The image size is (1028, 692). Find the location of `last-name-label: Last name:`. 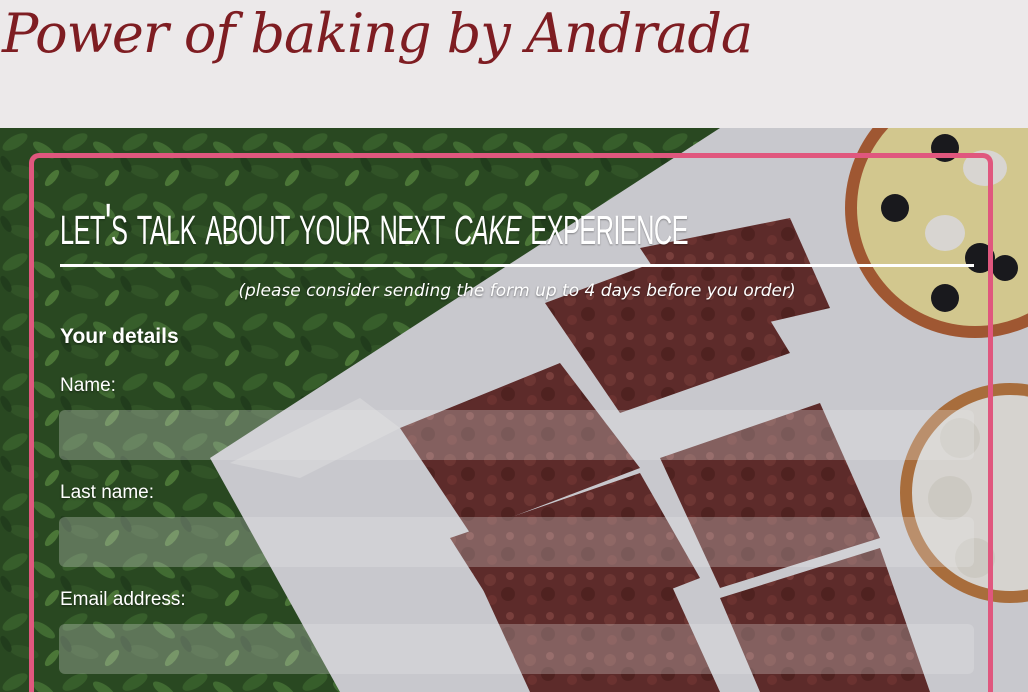

last-name-label: Last name: is located at coordinates (107, 492).